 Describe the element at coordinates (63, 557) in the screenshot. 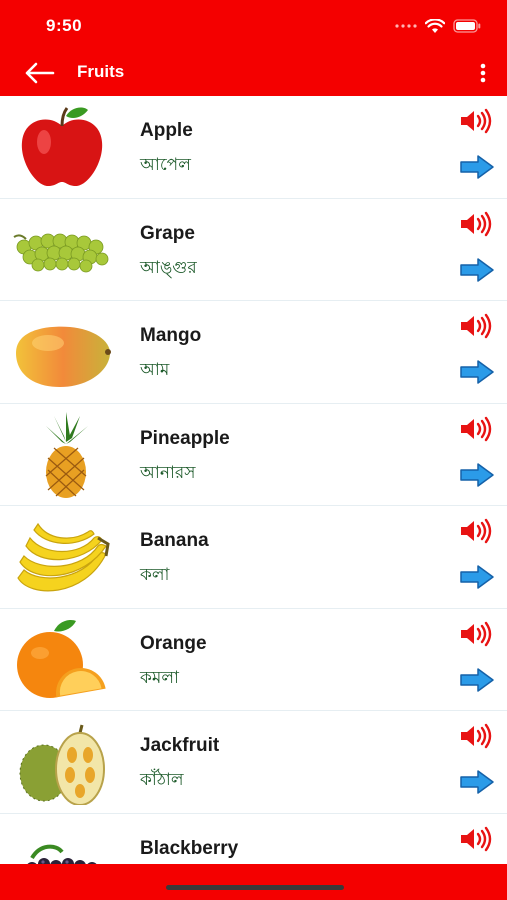

I see `banana-image` at that location.